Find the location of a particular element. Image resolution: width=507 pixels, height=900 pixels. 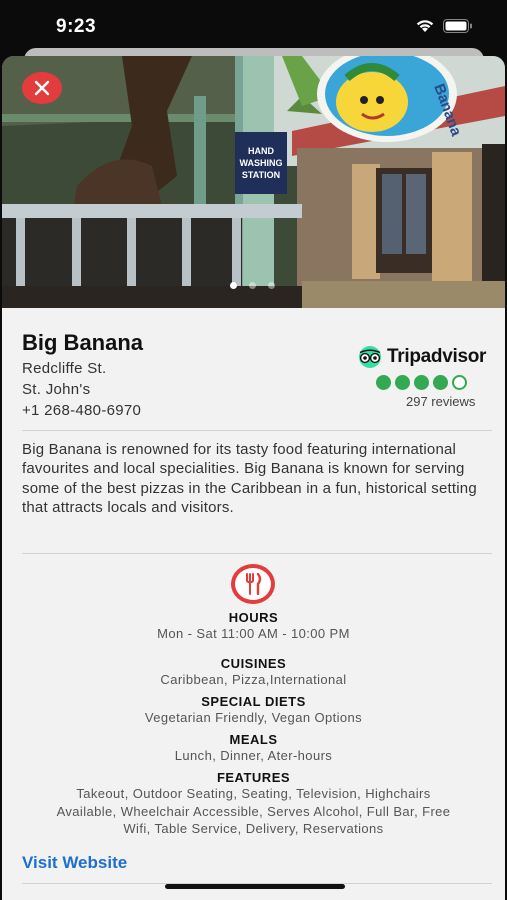

carousel-page-indicator is located at coordinates (252, 285).